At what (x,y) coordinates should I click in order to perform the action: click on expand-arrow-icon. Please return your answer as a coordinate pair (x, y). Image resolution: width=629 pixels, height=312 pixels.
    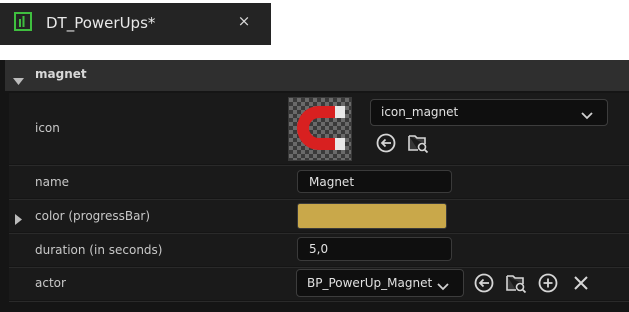
    Looking at the image, I should click on (19, 217).